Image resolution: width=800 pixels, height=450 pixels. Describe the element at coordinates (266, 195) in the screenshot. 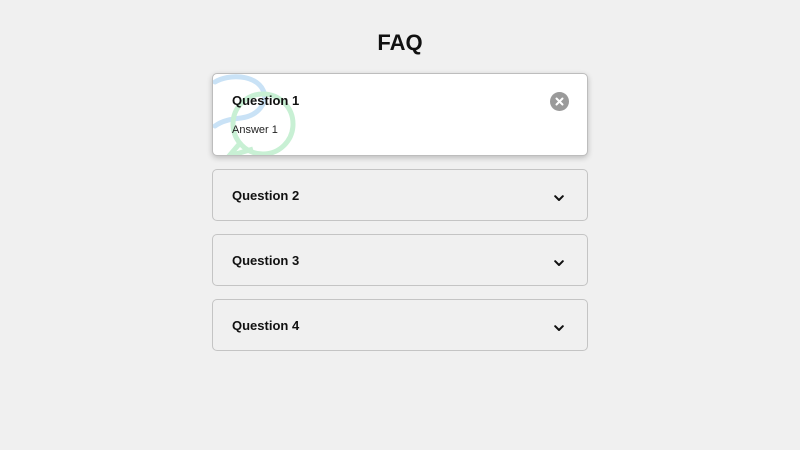

I see `faq-question: Question 2` at that location.